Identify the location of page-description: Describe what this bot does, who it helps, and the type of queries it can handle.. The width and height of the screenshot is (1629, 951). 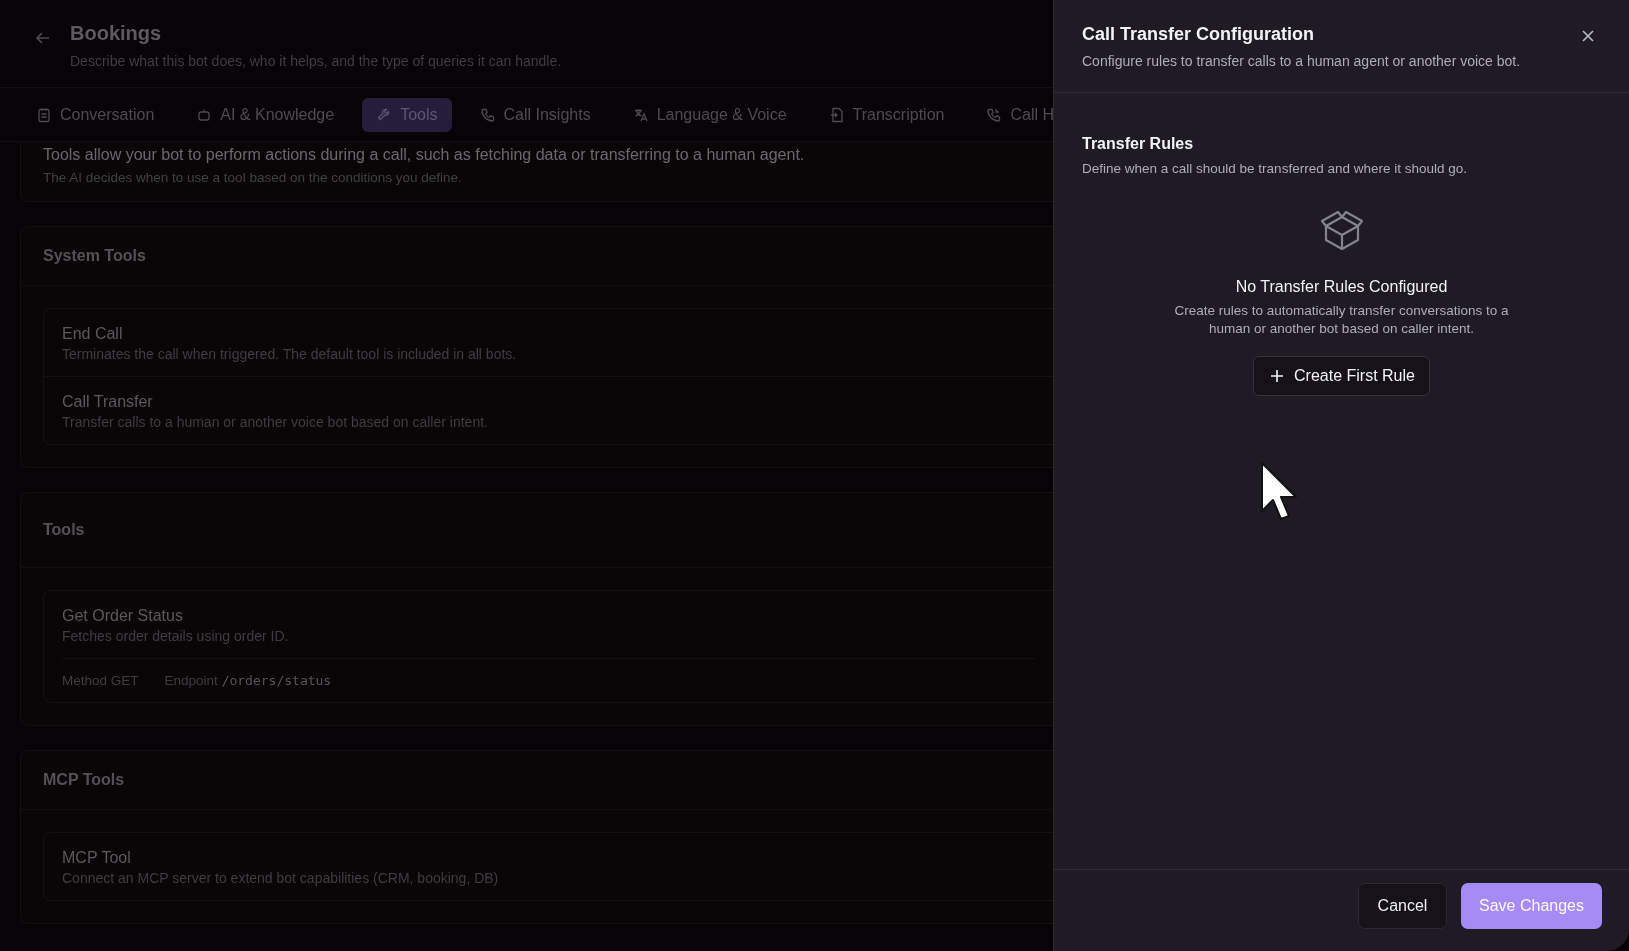
(316, 61).